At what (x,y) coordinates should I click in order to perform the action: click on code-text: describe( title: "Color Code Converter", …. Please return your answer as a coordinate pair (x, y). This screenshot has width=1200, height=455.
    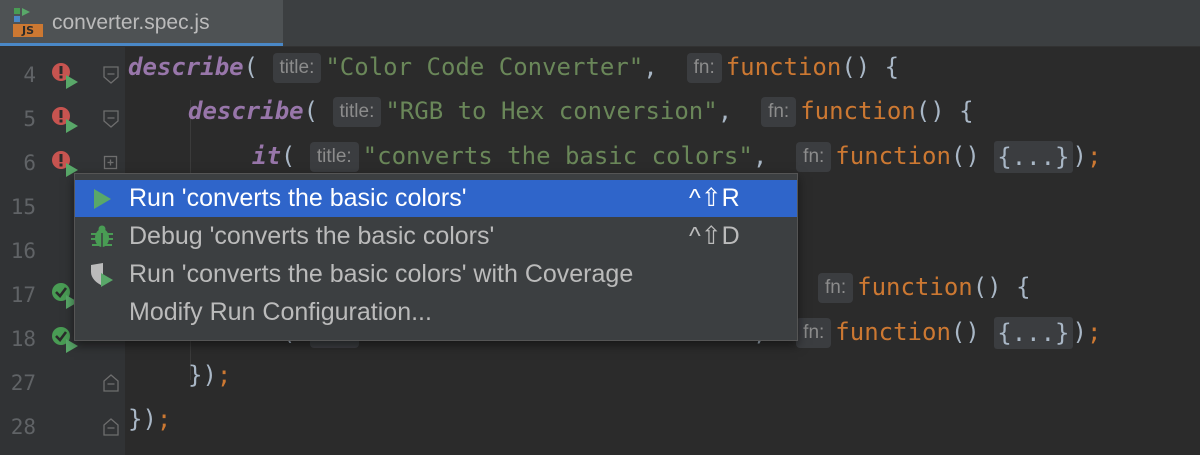
    Looking at the image, I should click on (514, 68).